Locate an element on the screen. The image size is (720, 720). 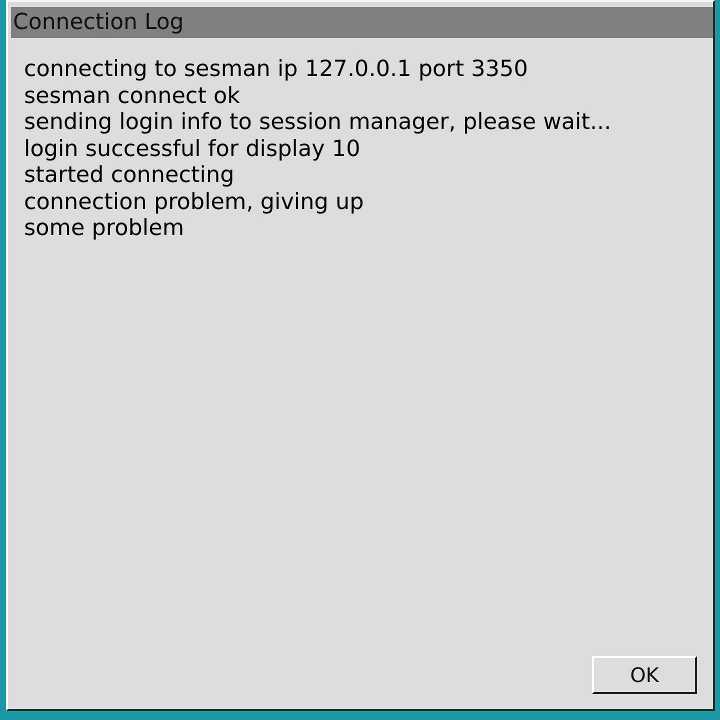
ok-button: OK is located at coordinates (644, 675).